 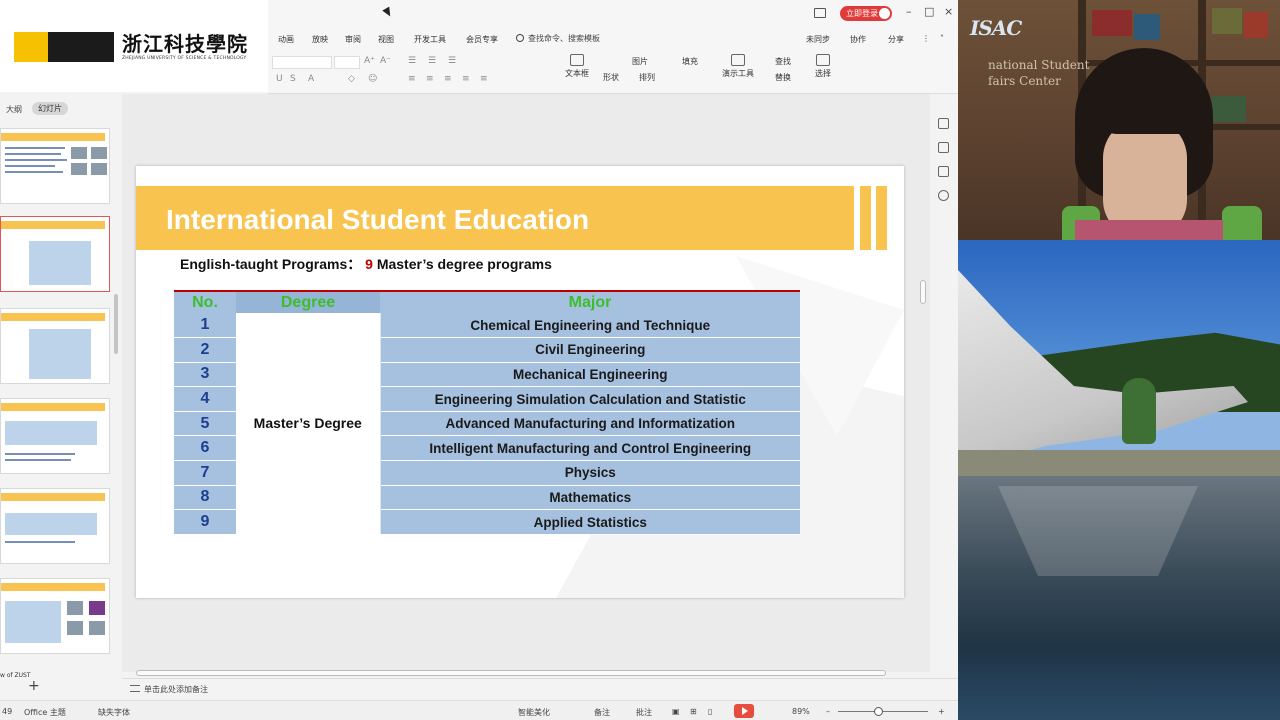 I want to click on close-icon: ×, so click(x=948, y=11).